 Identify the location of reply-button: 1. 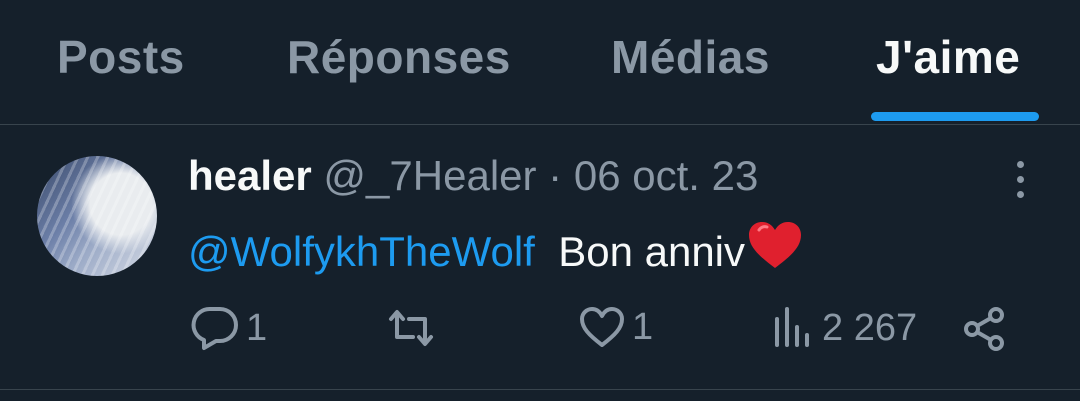
(228, 328).